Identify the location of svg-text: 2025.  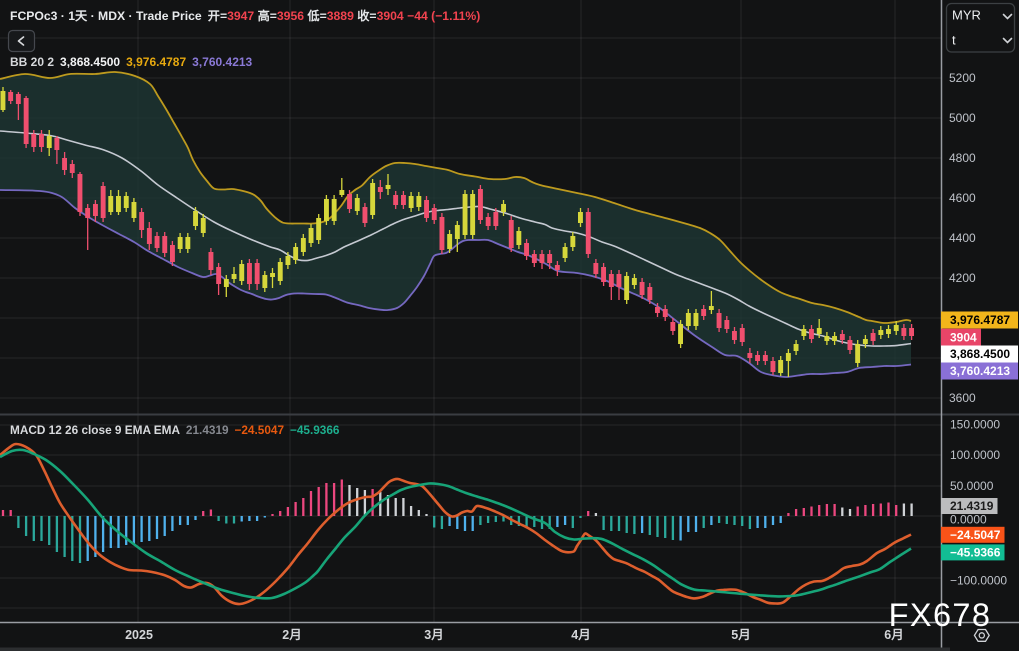
(139, 635).